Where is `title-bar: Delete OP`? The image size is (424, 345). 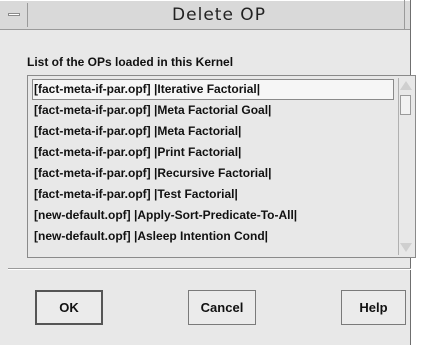 title-bar: Delete OP is located at coordinates (205, 15).